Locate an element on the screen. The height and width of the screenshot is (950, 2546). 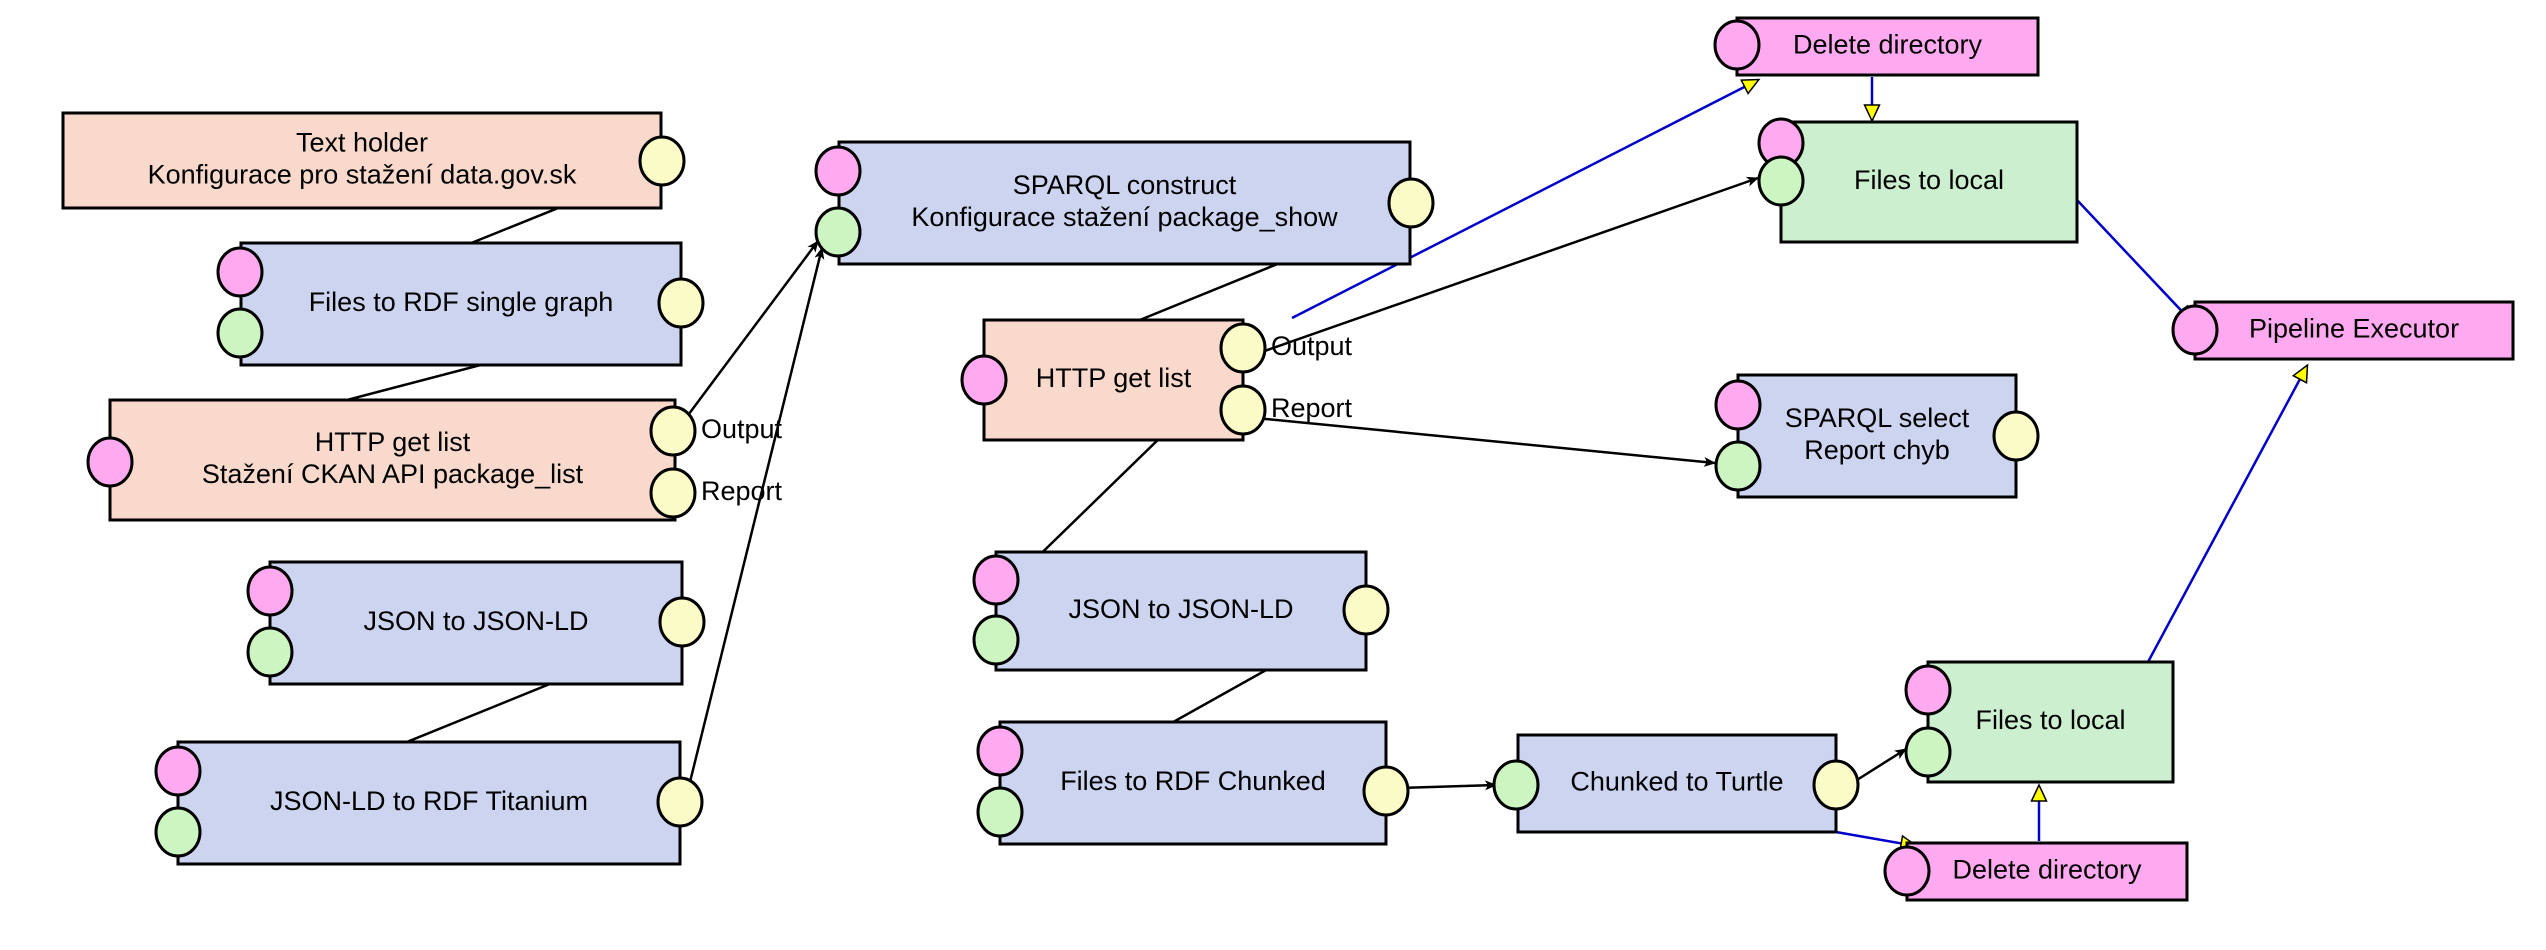
port-config-ftlb-cfg is located at coordinates (1928, 752).